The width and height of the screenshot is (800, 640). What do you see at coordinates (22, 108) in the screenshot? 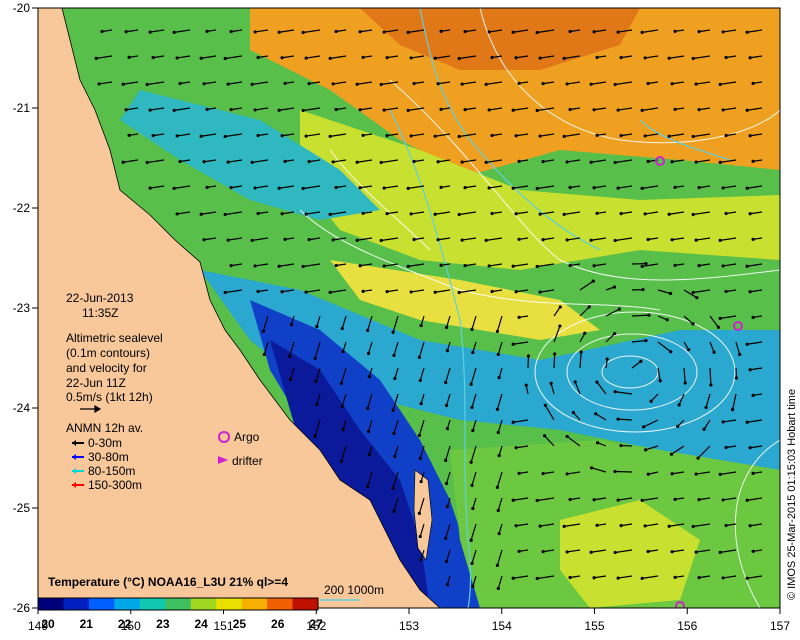
I see `latitude-tick-label: -21` at bounding box center [22, 108].